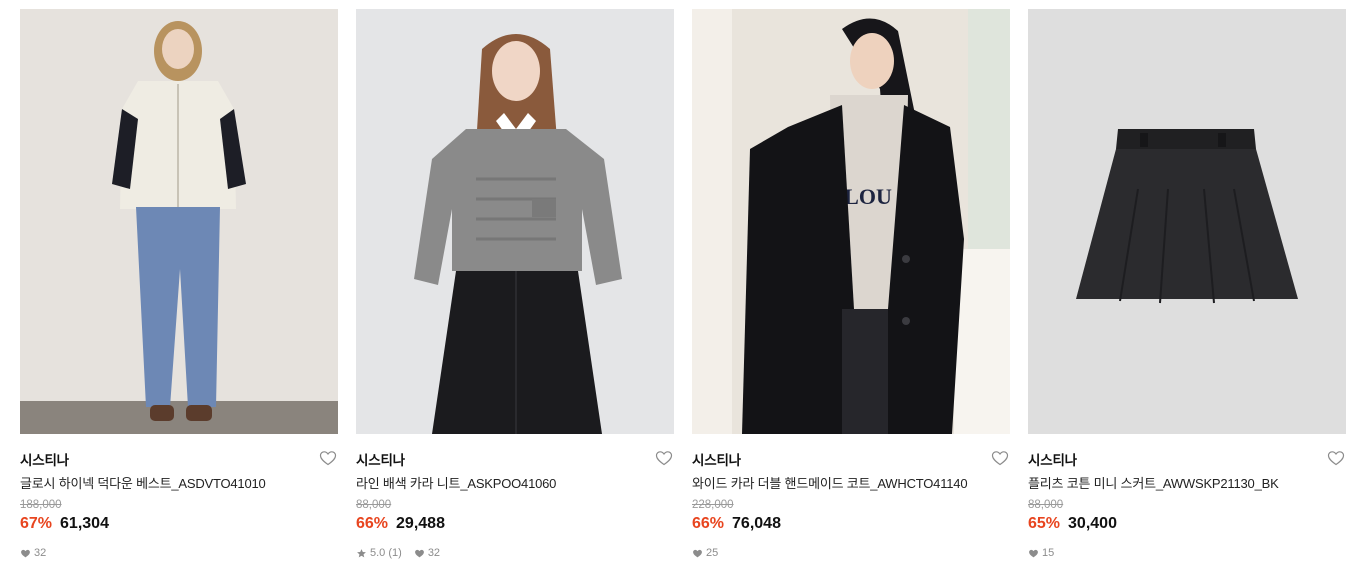  I want to click on review-count: (1), so click(395, 553).